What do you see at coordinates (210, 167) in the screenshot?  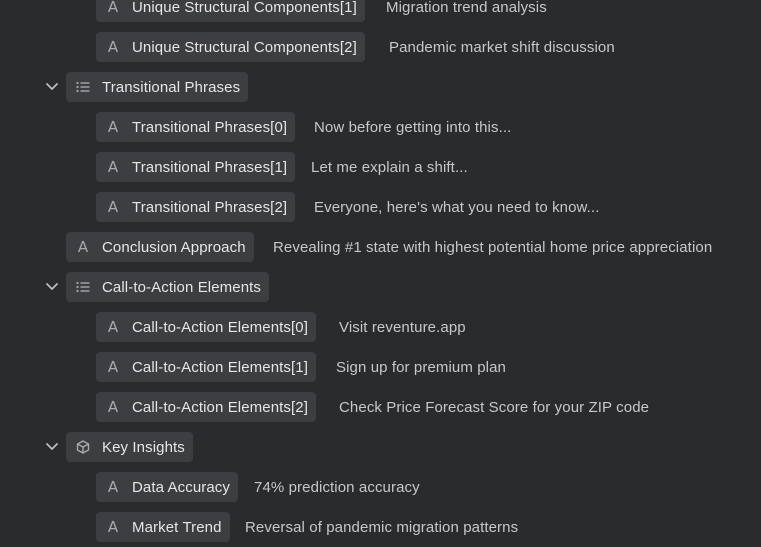 I see `property-key: Transitional Phrases[1]` at bounding box center [210, 167].